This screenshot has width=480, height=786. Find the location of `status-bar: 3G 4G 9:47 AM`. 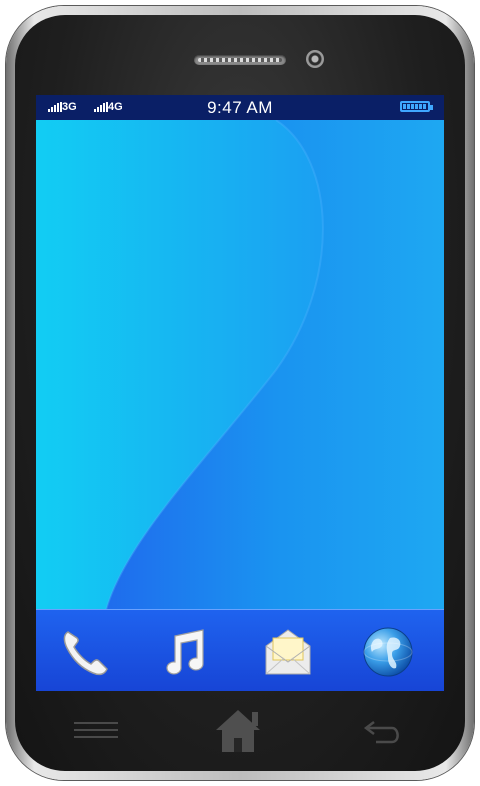

status-bar: 3G 4G 9:47 AM is located at coordinates (240, 107).